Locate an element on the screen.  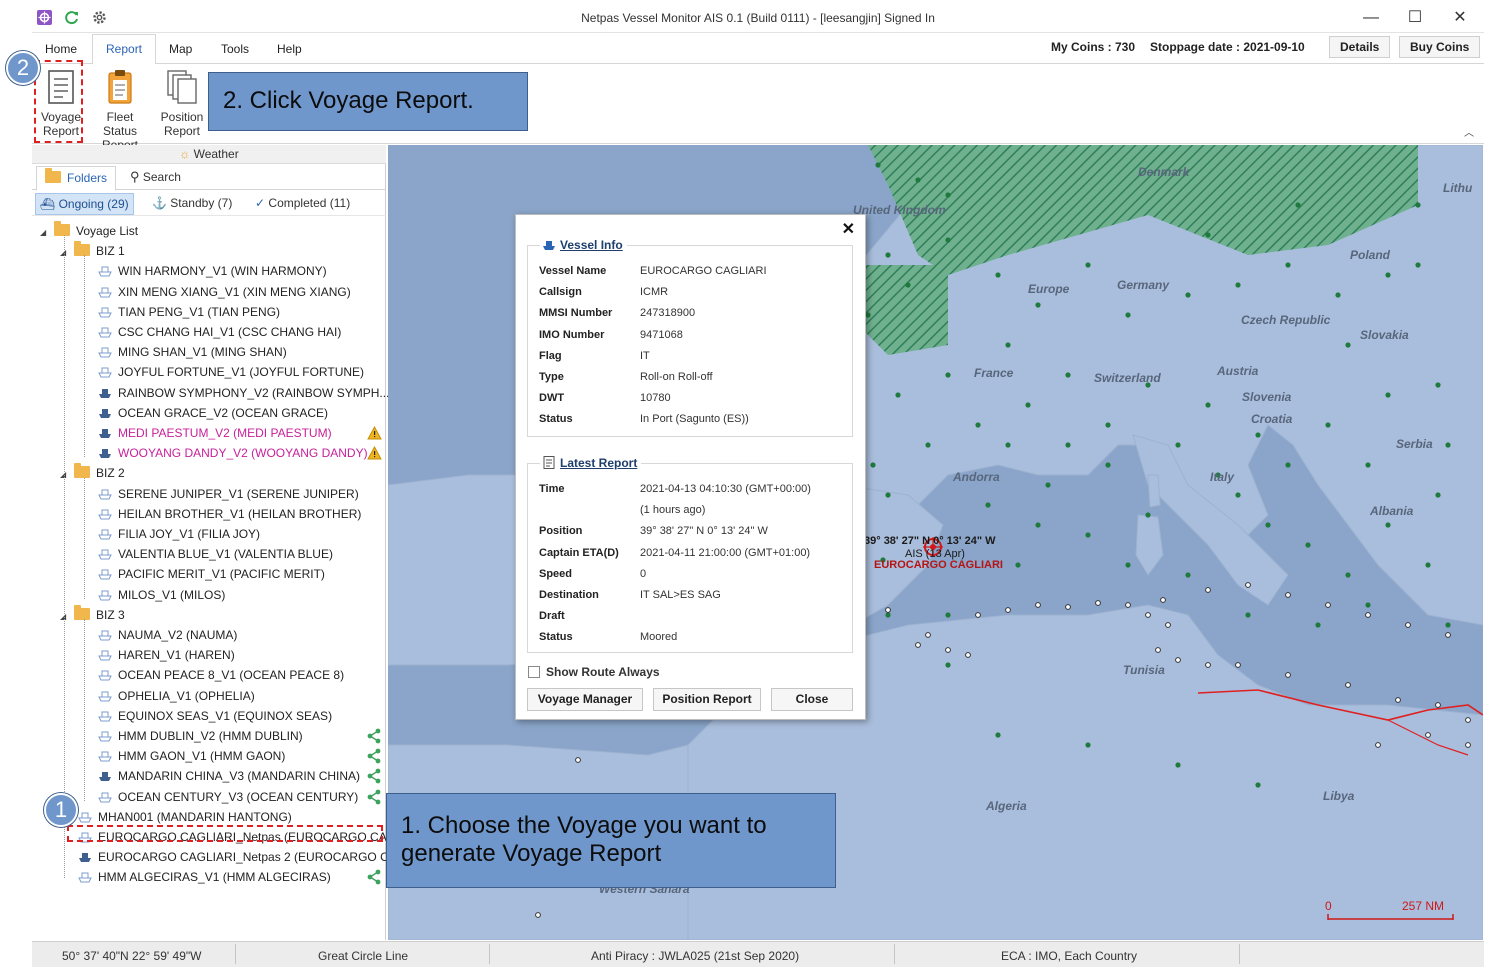
folder-group: ◢ BIZ 3 is located at coordinates (92, 615).